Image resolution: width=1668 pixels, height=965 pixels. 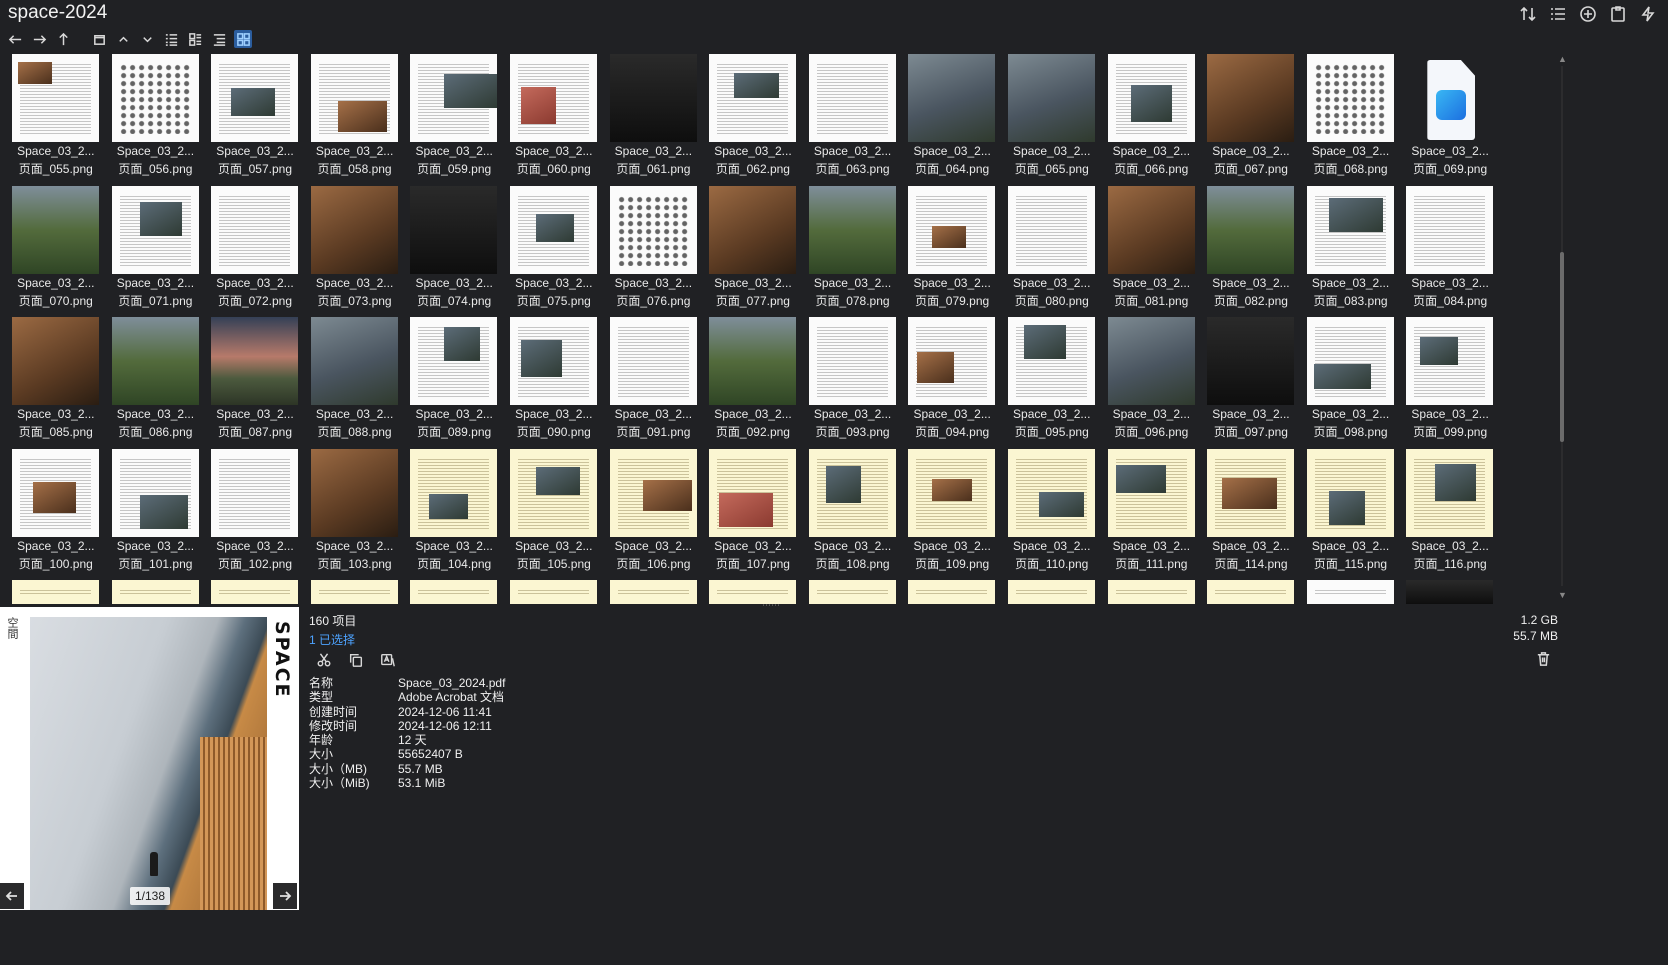 What do you see at coordinates (1562, 595) in the screenshot?
I see `scroll-down-icon: ▼` at bounding box center [1562, 595].